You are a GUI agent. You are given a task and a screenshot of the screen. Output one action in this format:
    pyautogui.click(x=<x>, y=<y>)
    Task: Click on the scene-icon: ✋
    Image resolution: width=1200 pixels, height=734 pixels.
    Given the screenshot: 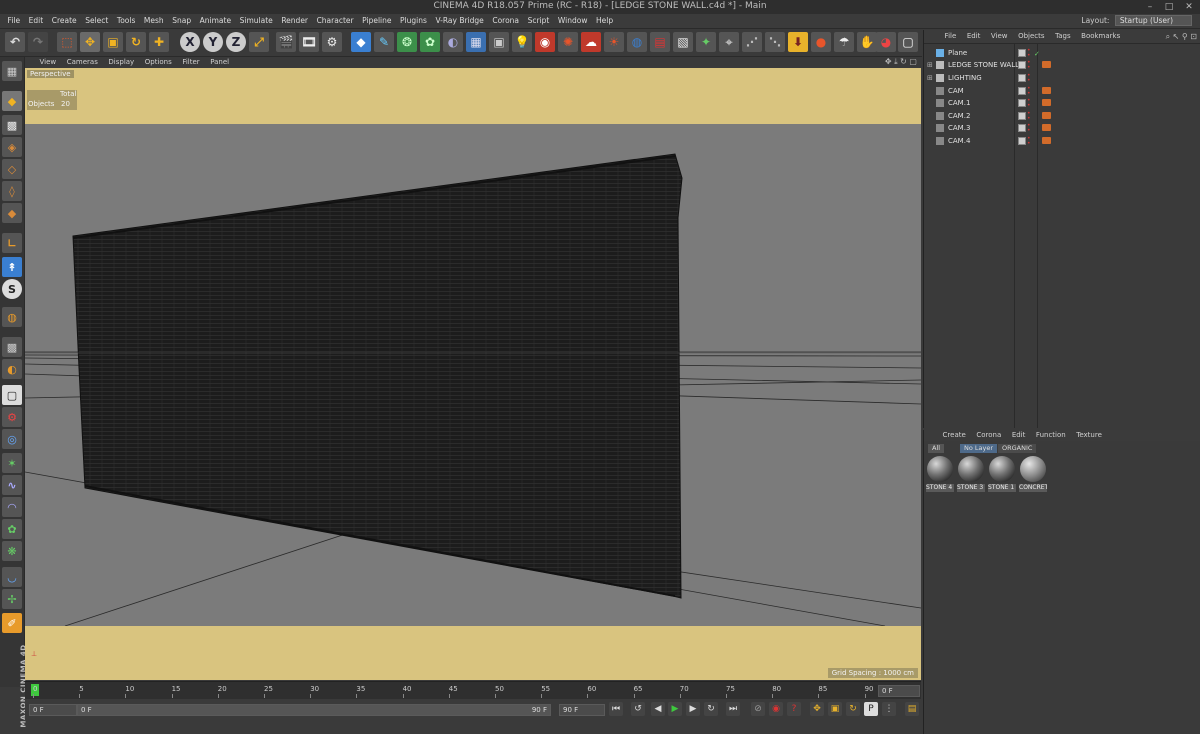 What is the action you would take?
    pyautogui.click(x=867, y=42)
    